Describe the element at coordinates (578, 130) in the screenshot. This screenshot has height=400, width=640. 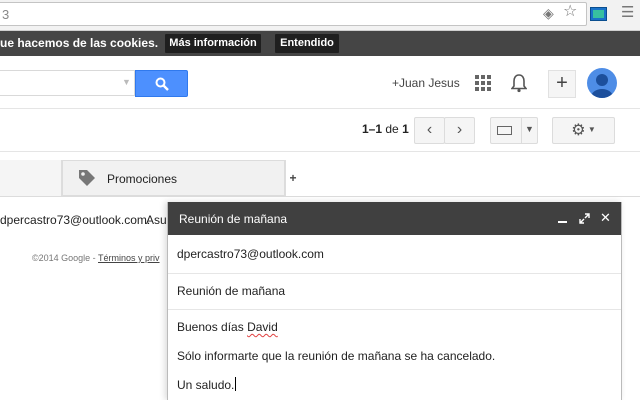
I see `gear-icon: ⚙` at that location.